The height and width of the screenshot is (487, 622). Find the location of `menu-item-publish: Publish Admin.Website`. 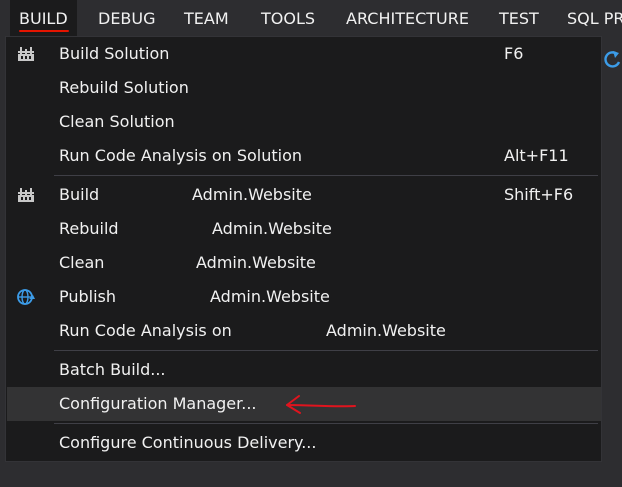

menu-item-publish: Publish Admin.Website is located at coordinates (304, 297).